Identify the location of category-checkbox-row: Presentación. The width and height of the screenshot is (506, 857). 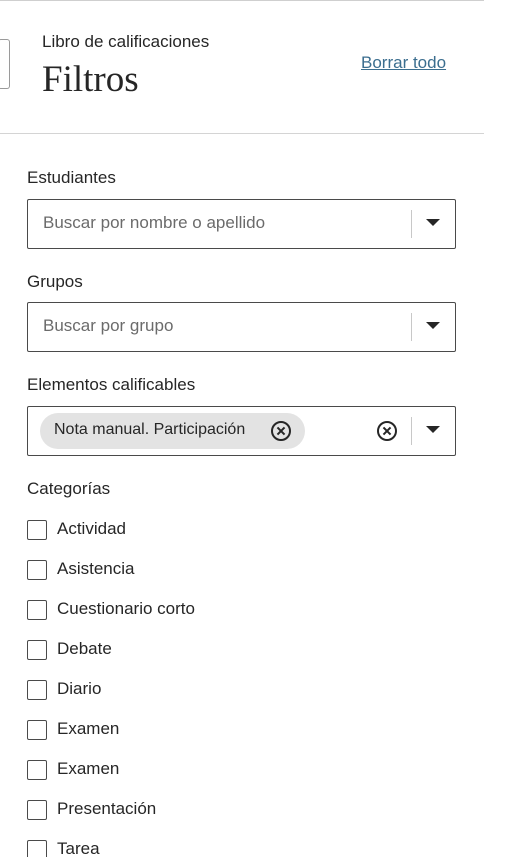
(177, 810).